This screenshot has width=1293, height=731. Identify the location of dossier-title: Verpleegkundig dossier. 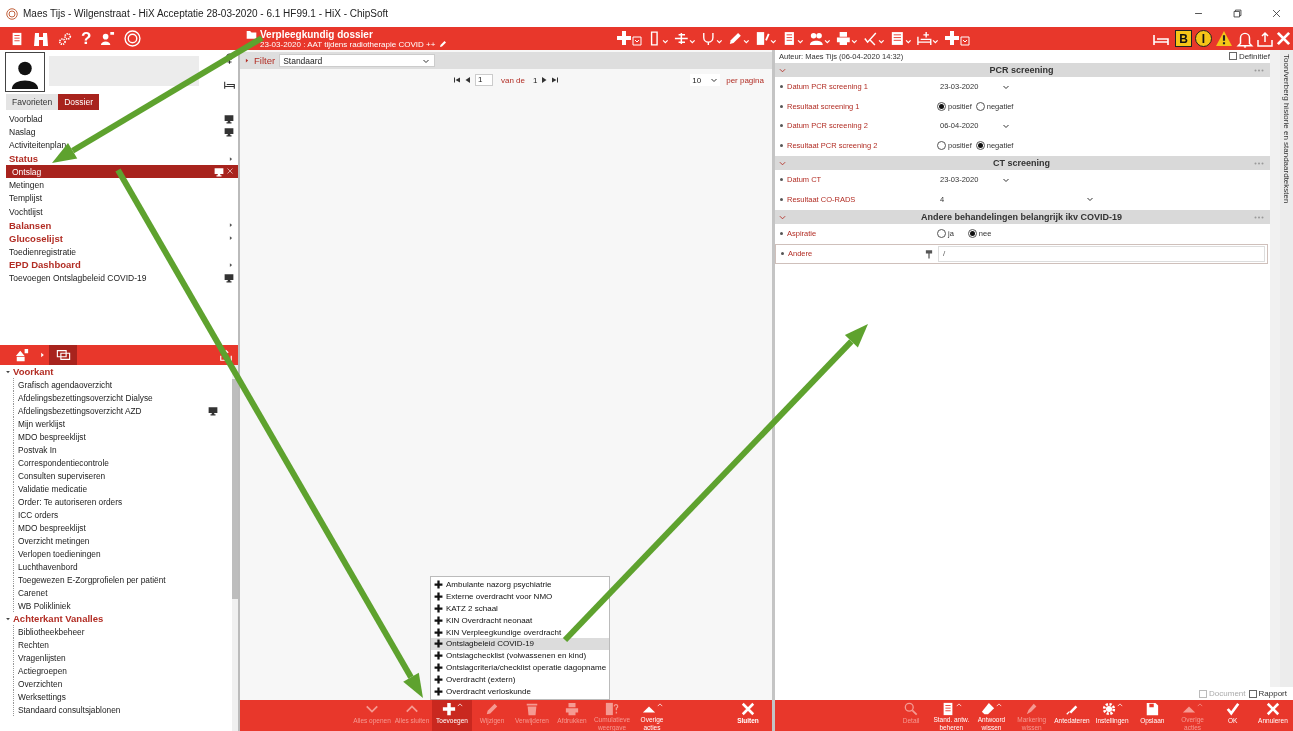
(316, 34).